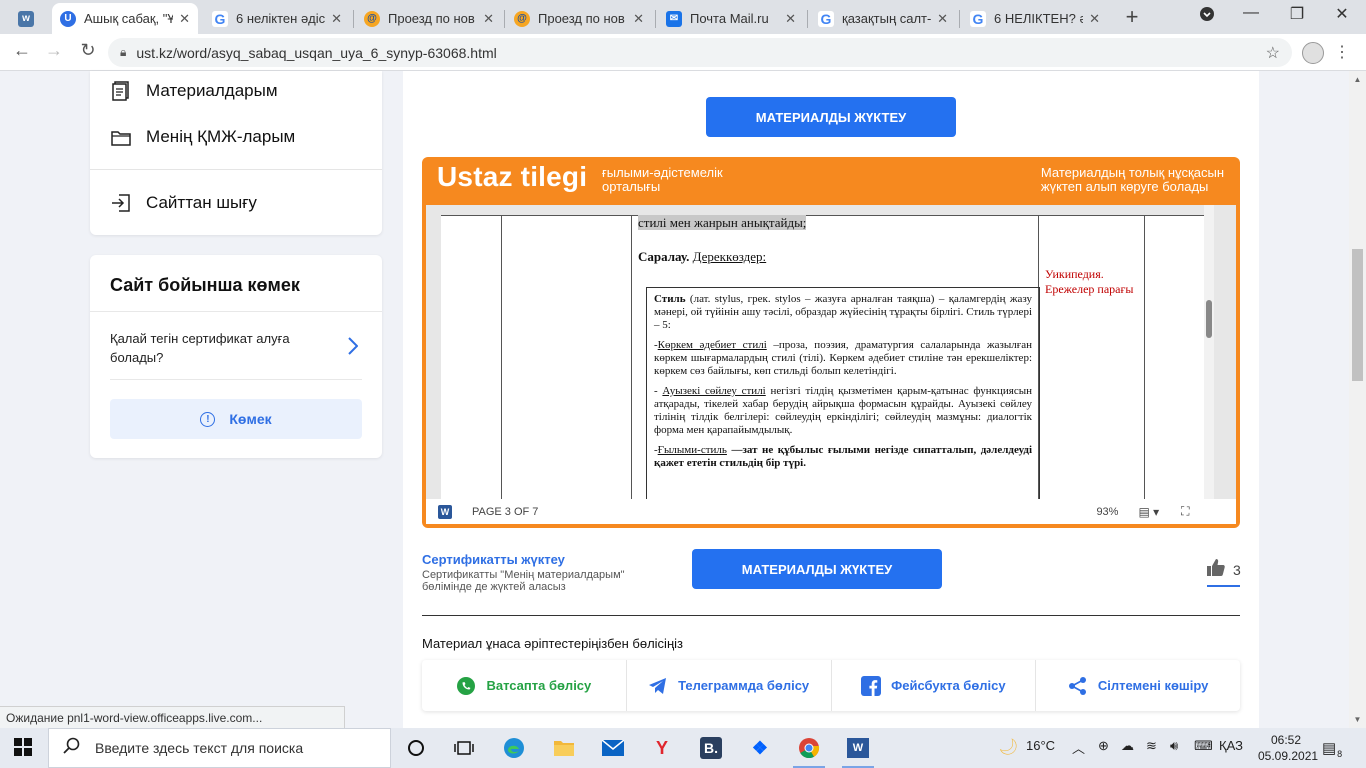 The image size is (1366, 768). Describe the element at coordinates (1132, 17) in the screenshot. I see `new-tab-button: +` at that location.